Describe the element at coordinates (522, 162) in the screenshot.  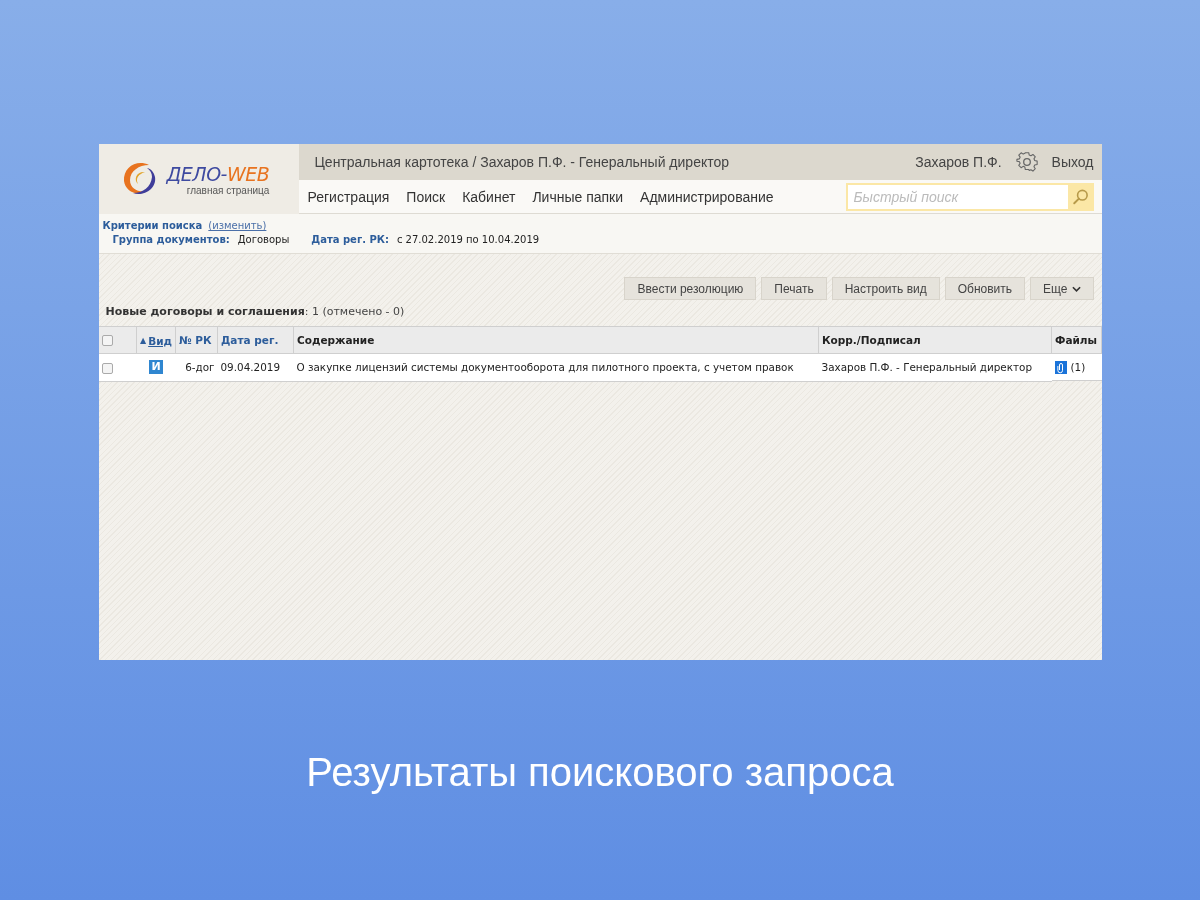
I see `breadcrumb: Центральная картотека / Захаров П.Ф. - Генеральный директор` at that location.